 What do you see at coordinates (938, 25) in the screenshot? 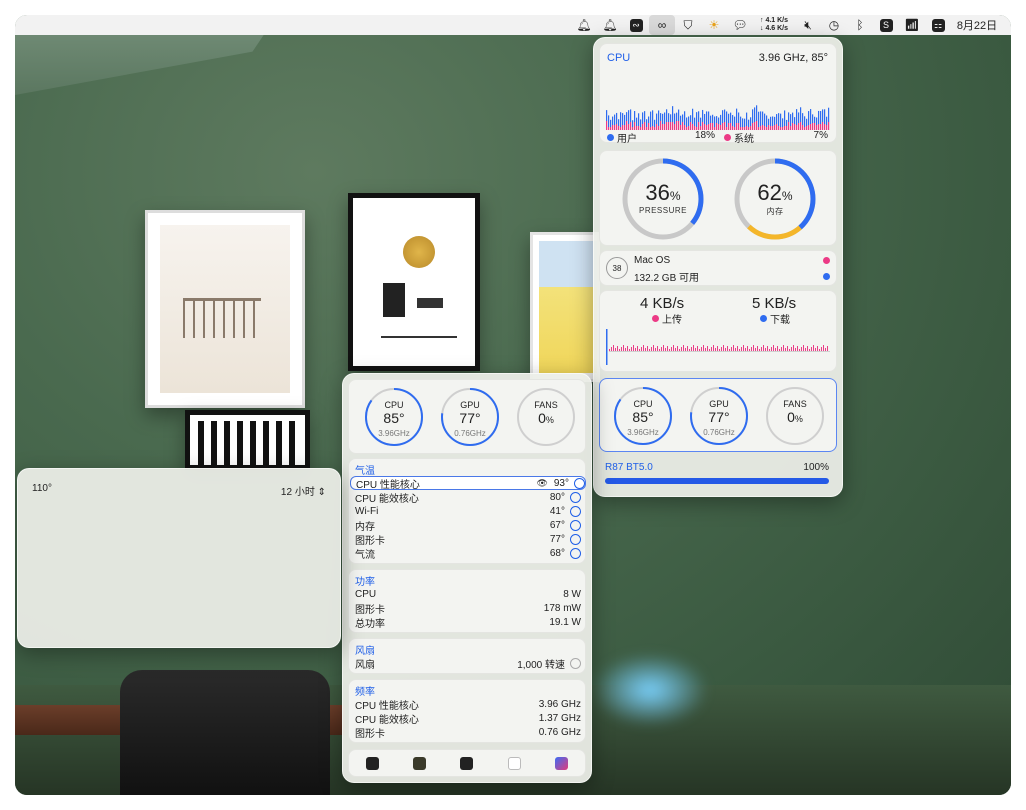
I see `control-center-icon: ⚏` at bounding box center [938, 25].